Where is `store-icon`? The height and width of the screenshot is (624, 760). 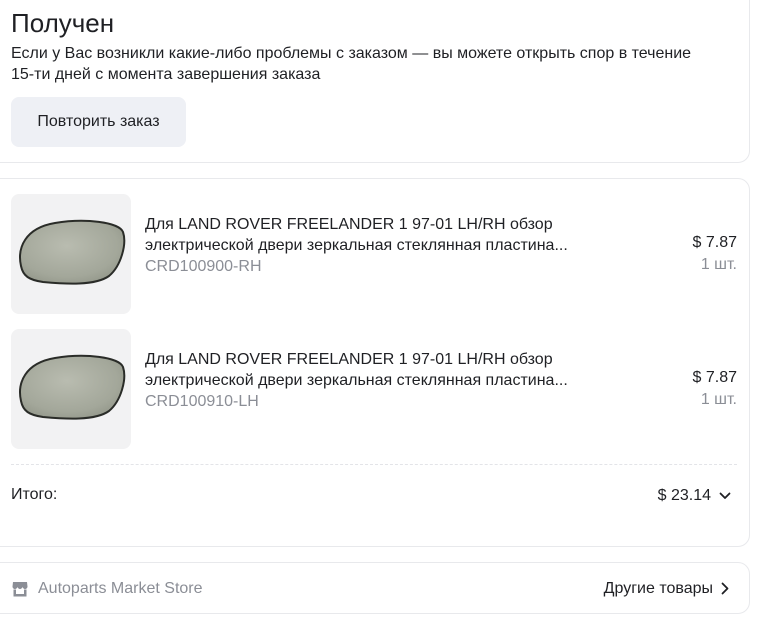 store-icon is located at coordinates (20, 588).